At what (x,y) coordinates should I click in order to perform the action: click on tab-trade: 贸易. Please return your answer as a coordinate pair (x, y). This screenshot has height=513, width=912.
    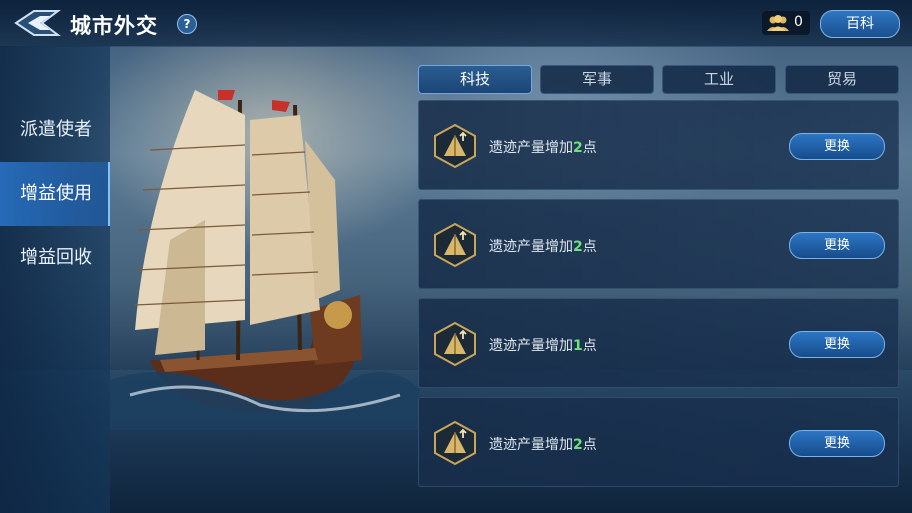
    Looking at the image, I should click on (842, 79).